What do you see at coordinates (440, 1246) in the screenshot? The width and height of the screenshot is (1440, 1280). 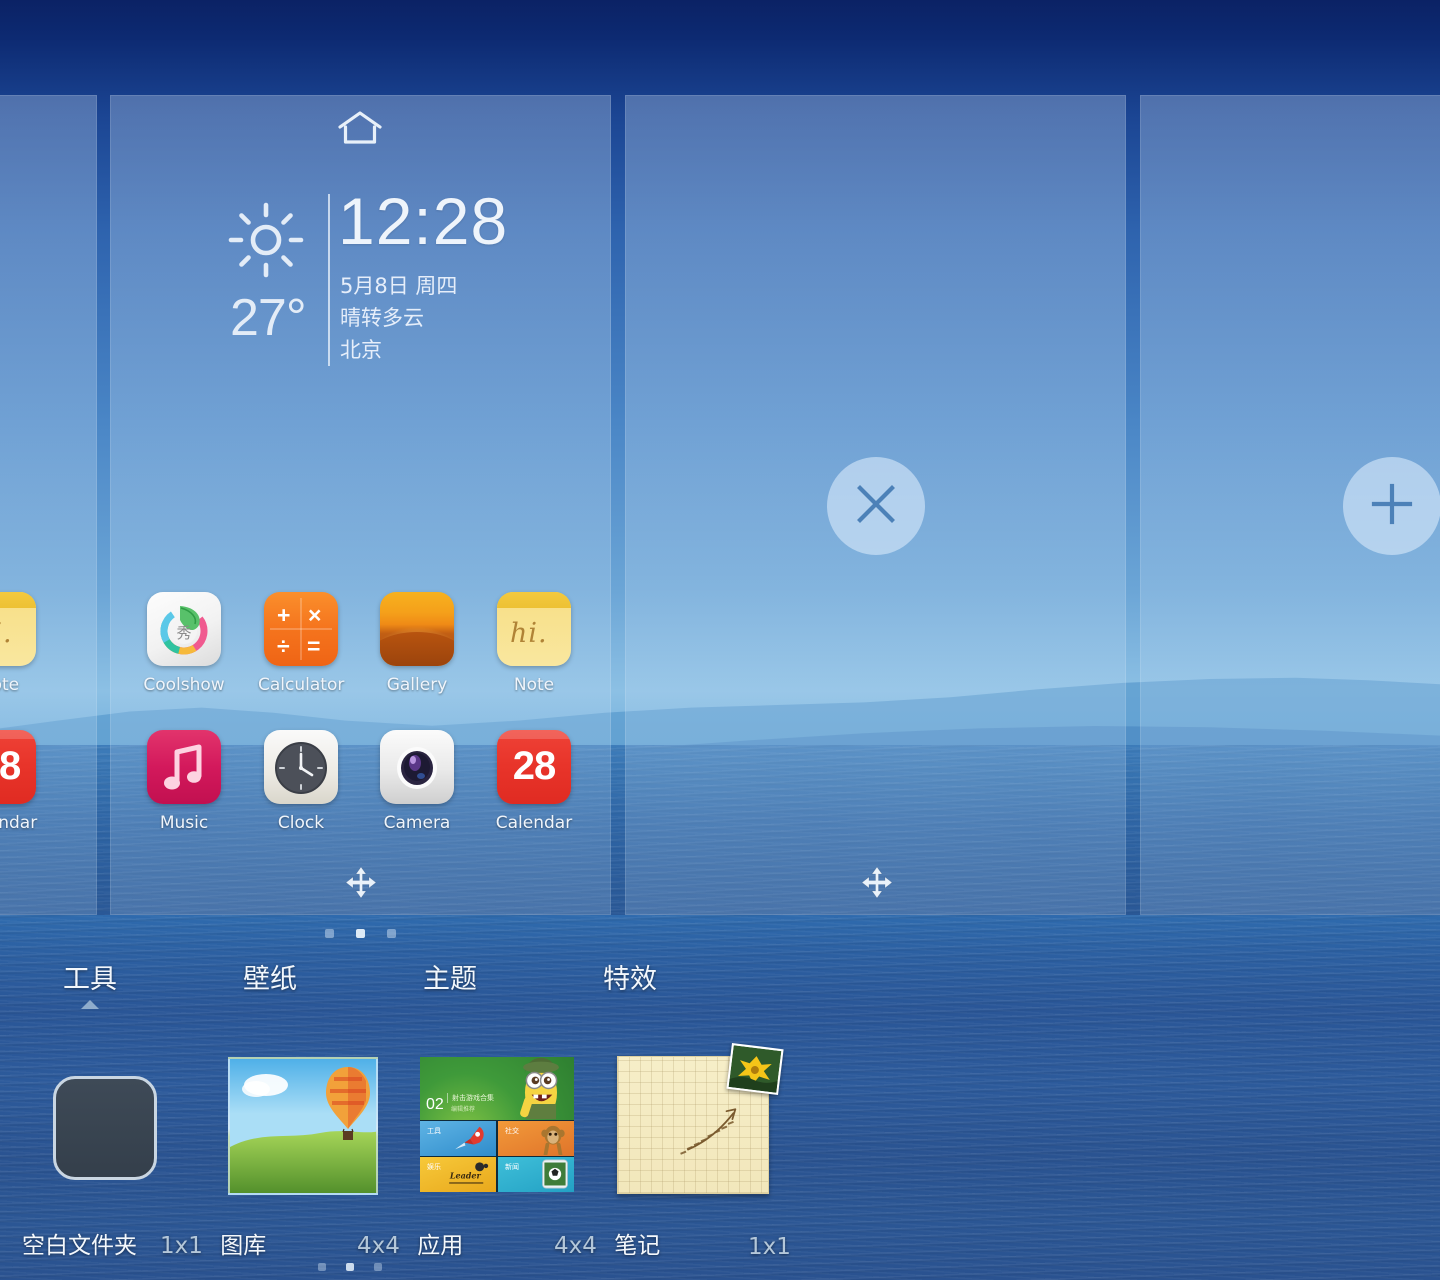 I see `tray-widget-name: 应用` at bounding box center [440, 1246].